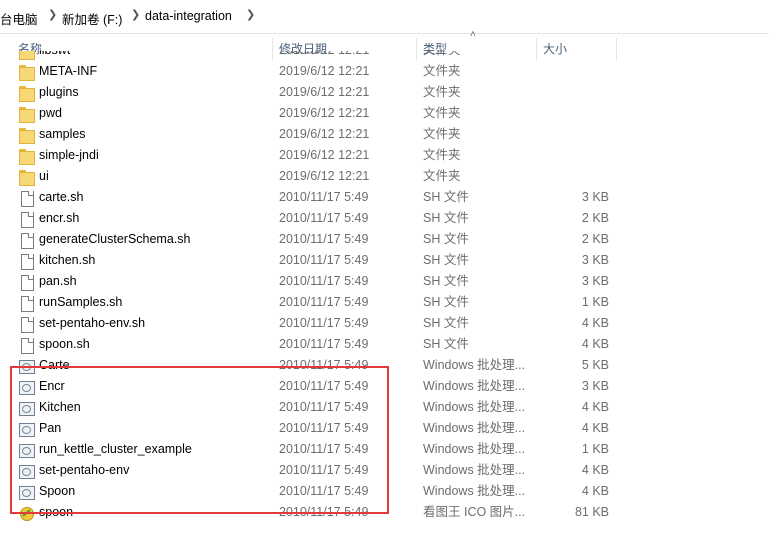  Describe the element at coordinates (59, 218) in the screenshot. I see `file-name: encr.sh` at that location.